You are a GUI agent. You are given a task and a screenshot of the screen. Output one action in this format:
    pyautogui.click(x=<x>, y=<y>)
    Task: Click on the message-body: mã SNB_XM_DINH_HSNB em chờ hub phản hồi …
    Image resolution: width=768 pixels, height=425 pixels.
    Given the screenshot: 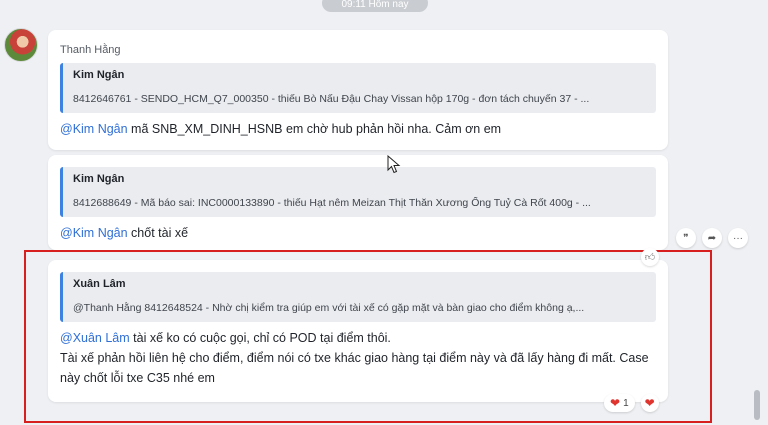 What is the action you would take?
    pyautogui.click(x=314, y=129)
    